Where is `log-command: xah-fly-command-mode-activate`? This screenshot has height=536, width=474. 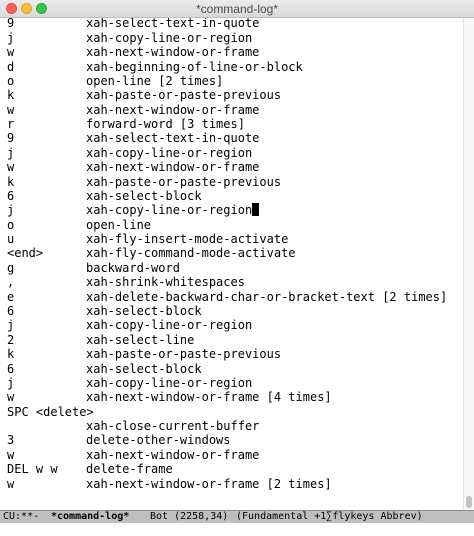
log-command: xah-fly-command-mode-activate is located at coordinates (191, 253).